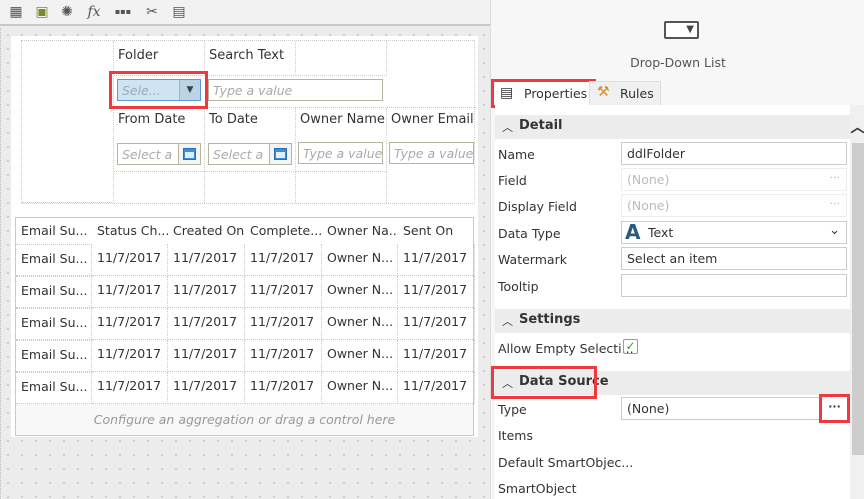 This screenshot has width=864, height=499. I want to click on column-header: Sent On, so click(436, 231).